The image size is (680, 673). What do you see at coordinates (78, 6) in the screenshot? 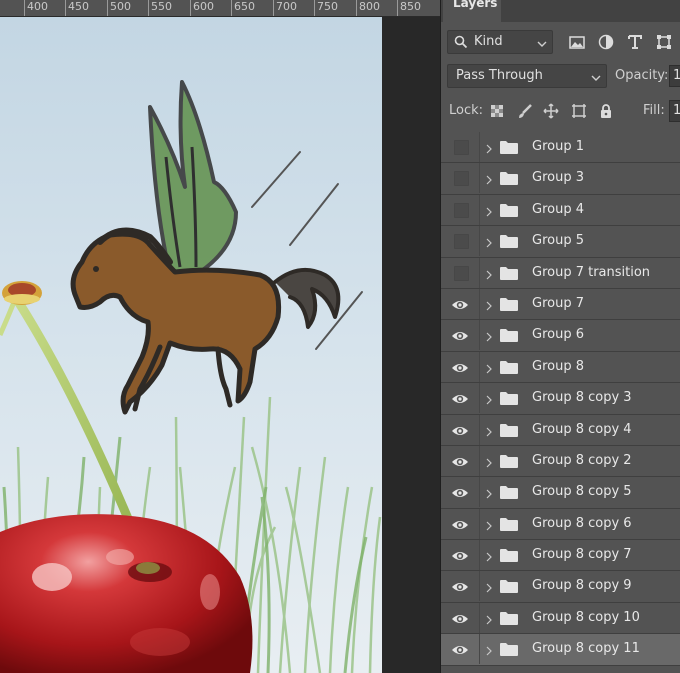
I see `ruler-tick-label: 450` at bounding box center [78, 6].